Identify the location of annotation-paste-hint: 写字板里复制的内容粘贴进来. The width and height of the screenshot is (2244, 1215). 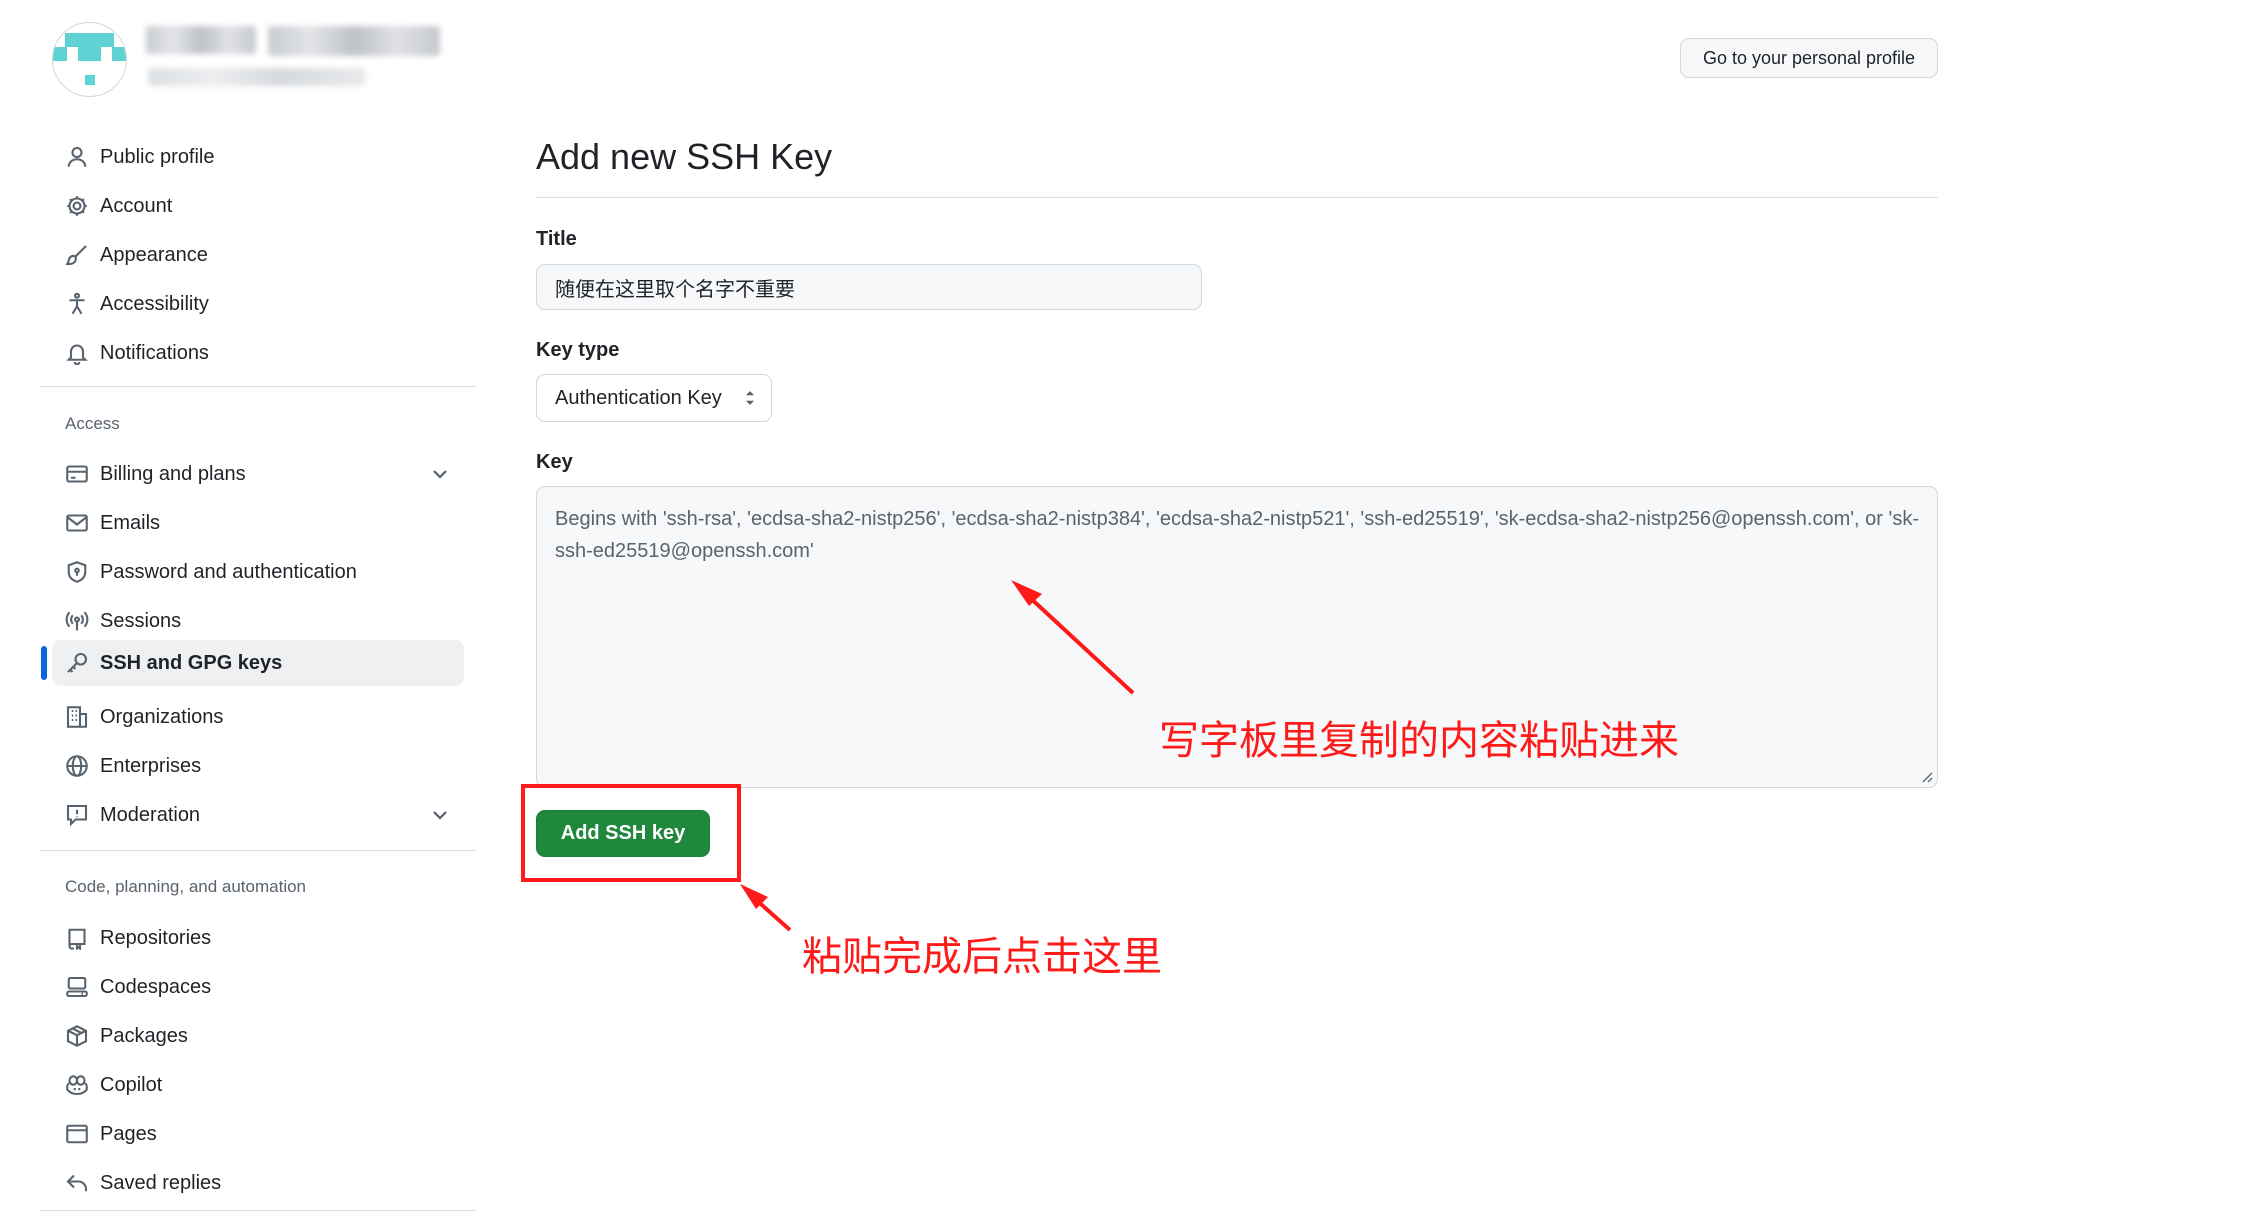
(1419, 741).